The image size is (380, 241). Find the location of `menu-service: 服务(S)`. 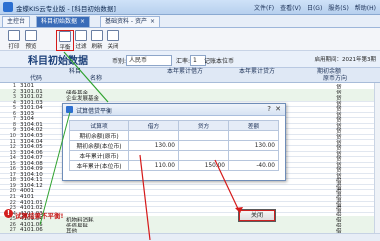

menu-service: 服务(S) is located at coordinates (338, 7).